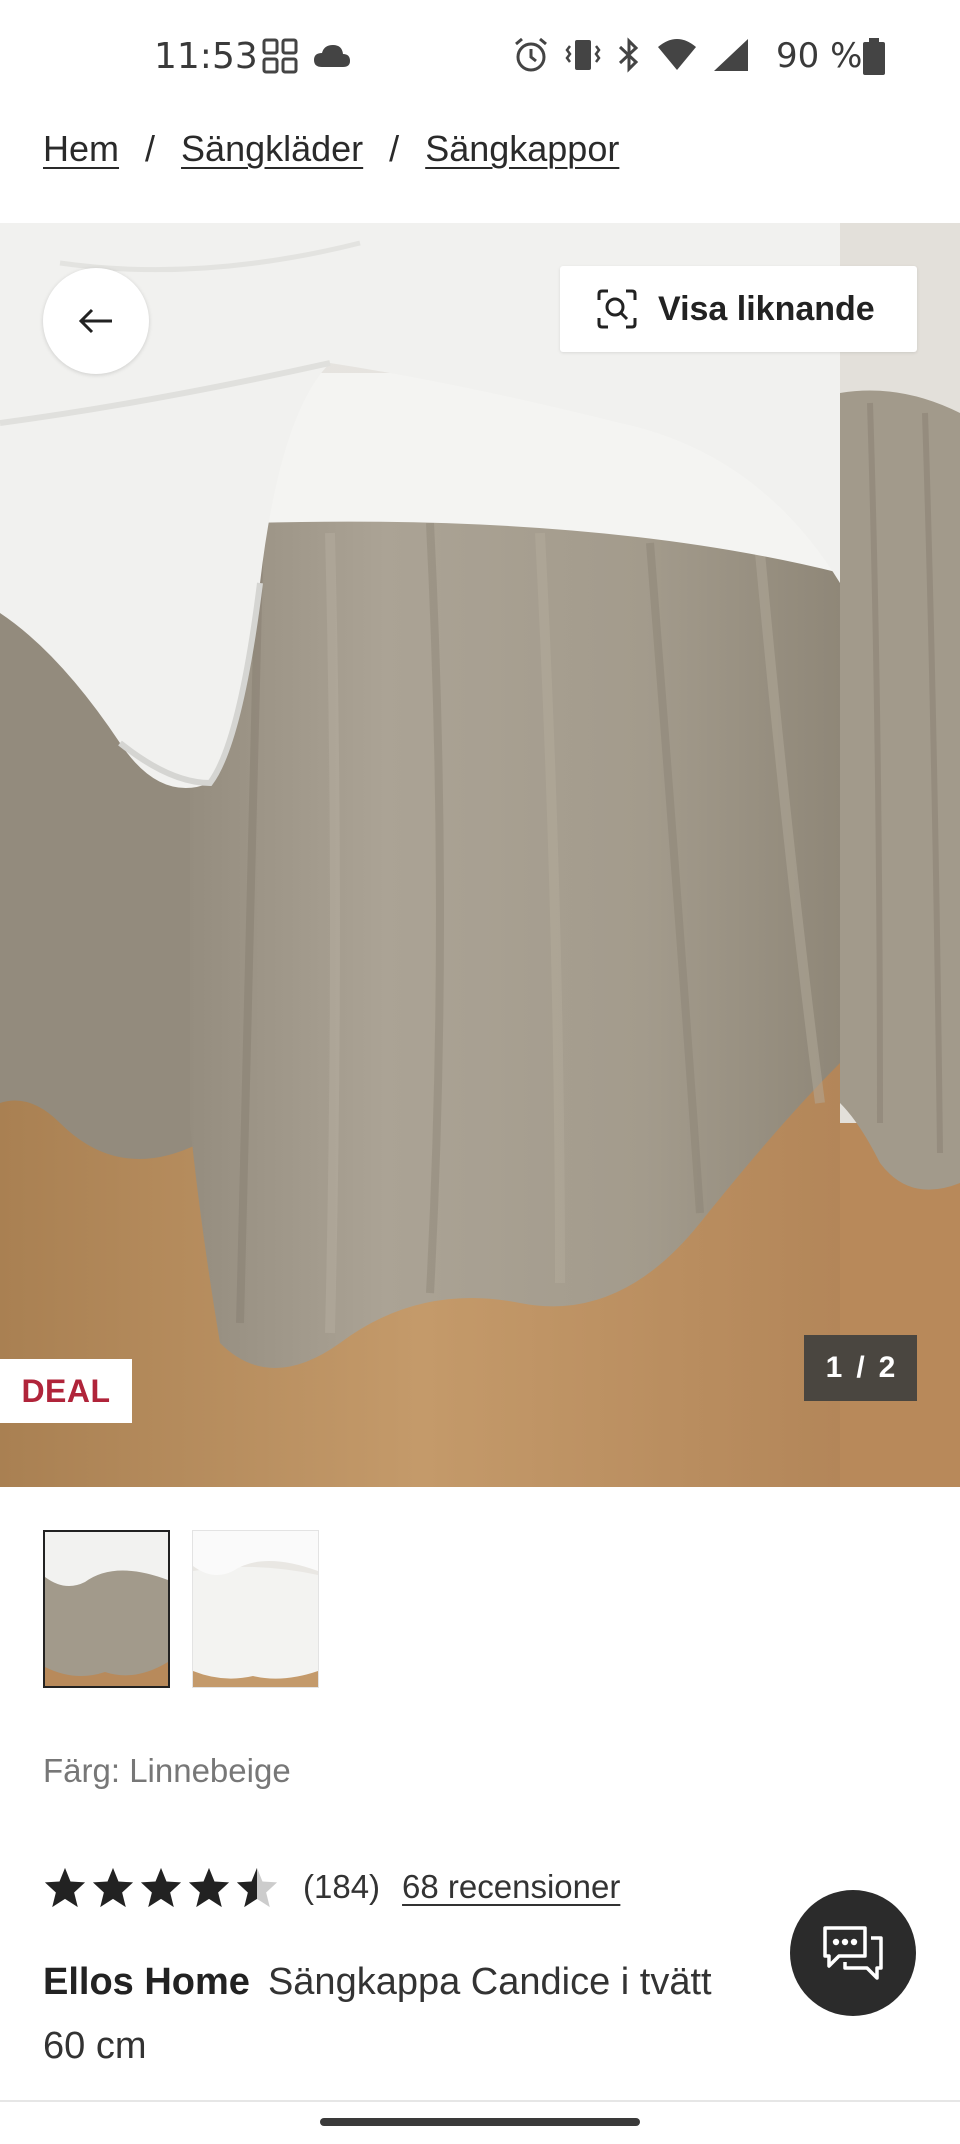 This screenshot has width=960, height=2144. I want to click on breadcrumb-home: Hem, so click(81, 149).